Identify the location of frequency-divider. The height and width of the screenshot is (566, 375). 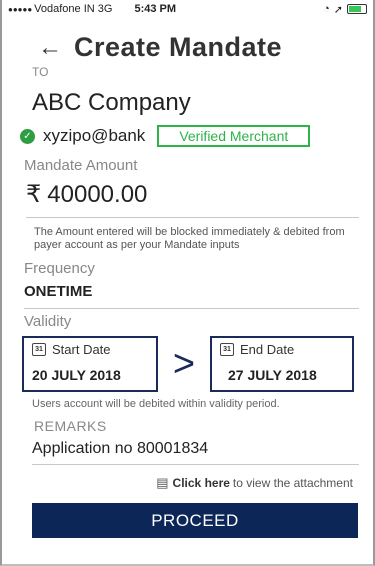
(191, 308).